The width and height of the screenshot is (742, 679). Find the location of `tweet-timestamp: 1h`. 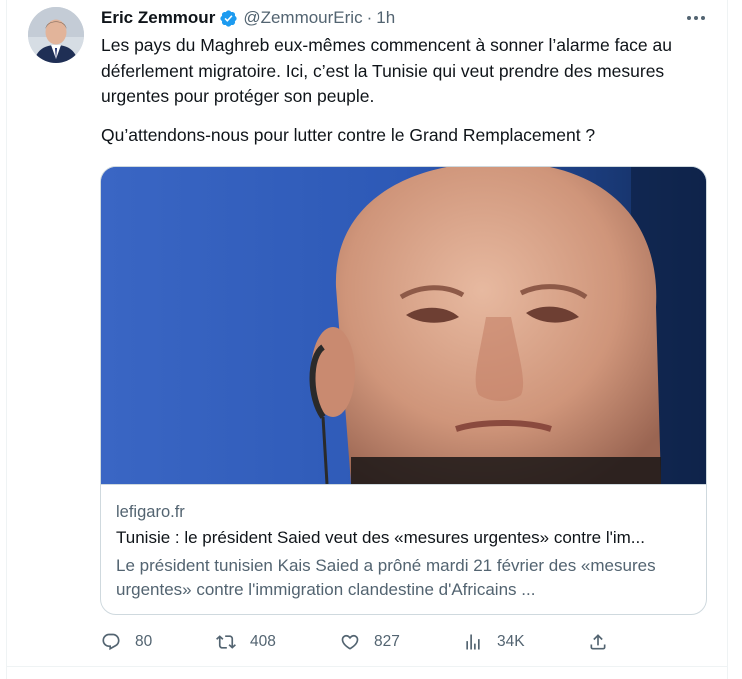

tweet-timestamp: 1h is located at coordinates (385, 18).